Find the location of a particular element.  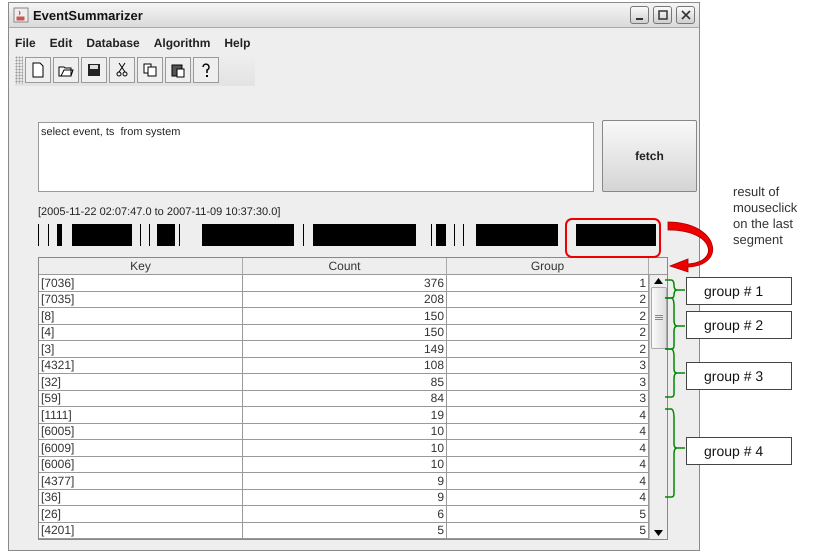

paste-icon is located at coordinates (178, 70).